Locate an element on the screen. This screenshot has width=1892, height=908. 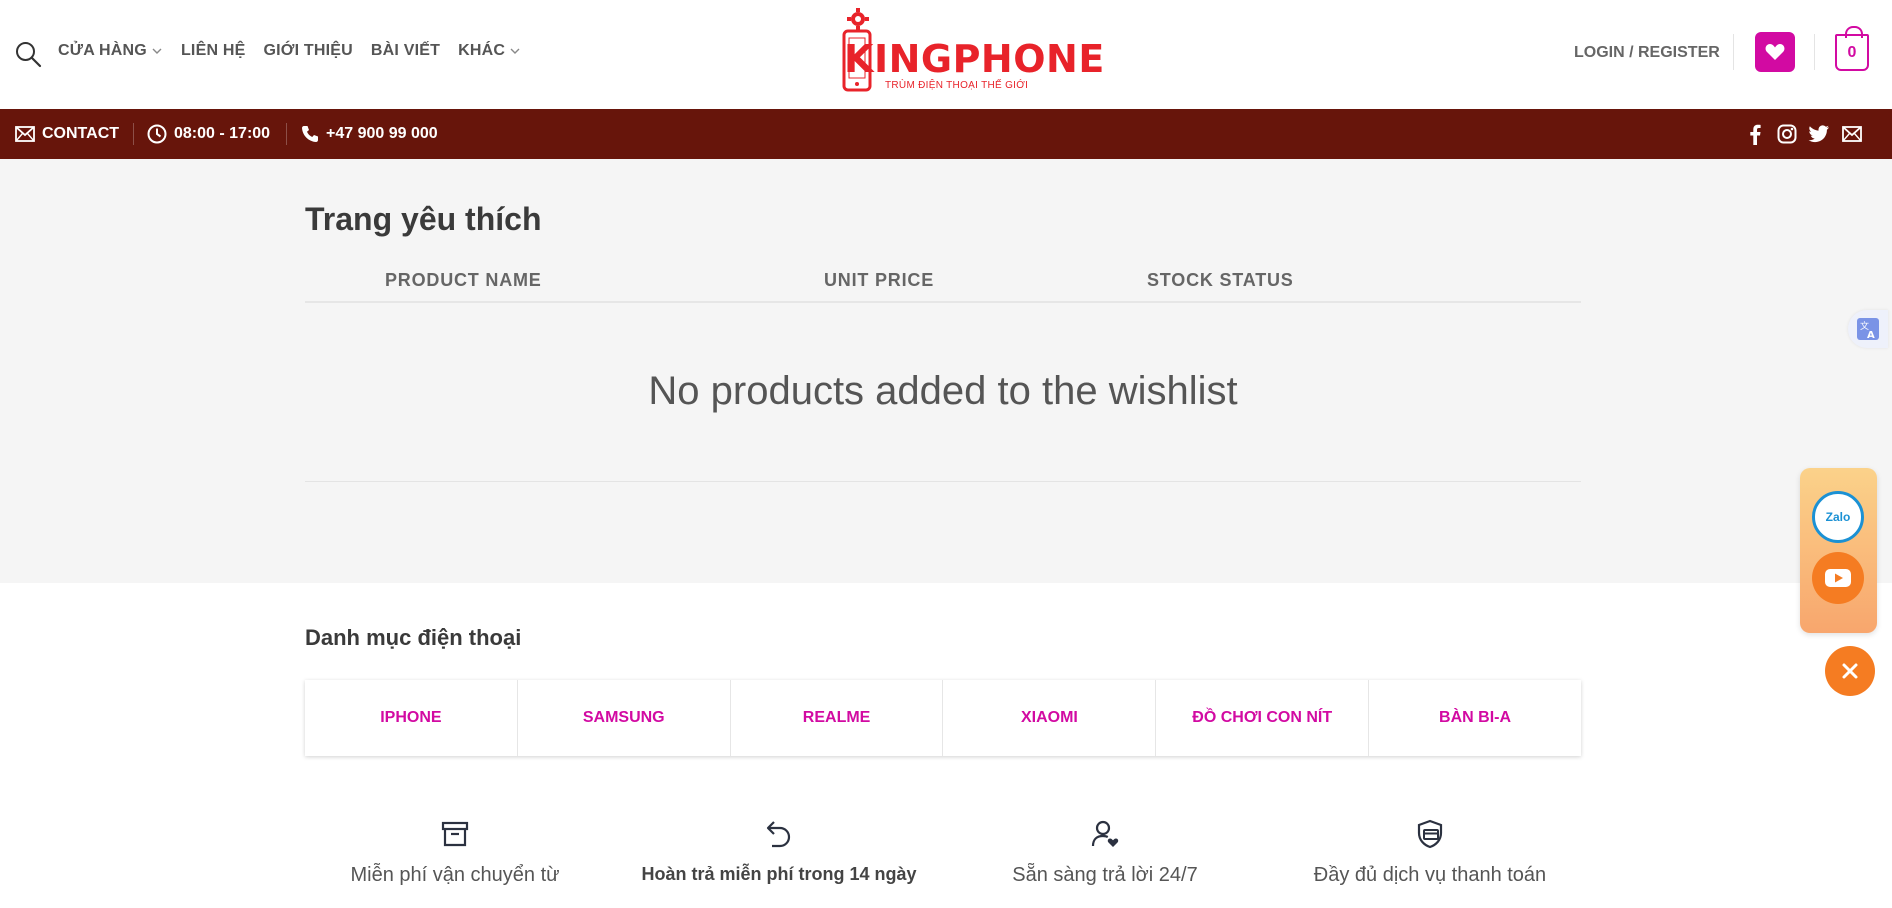
logo-tagline: TRÙM ĐIỆN THOẠI THẾ GIỚI is located at coordinates (957, 85).